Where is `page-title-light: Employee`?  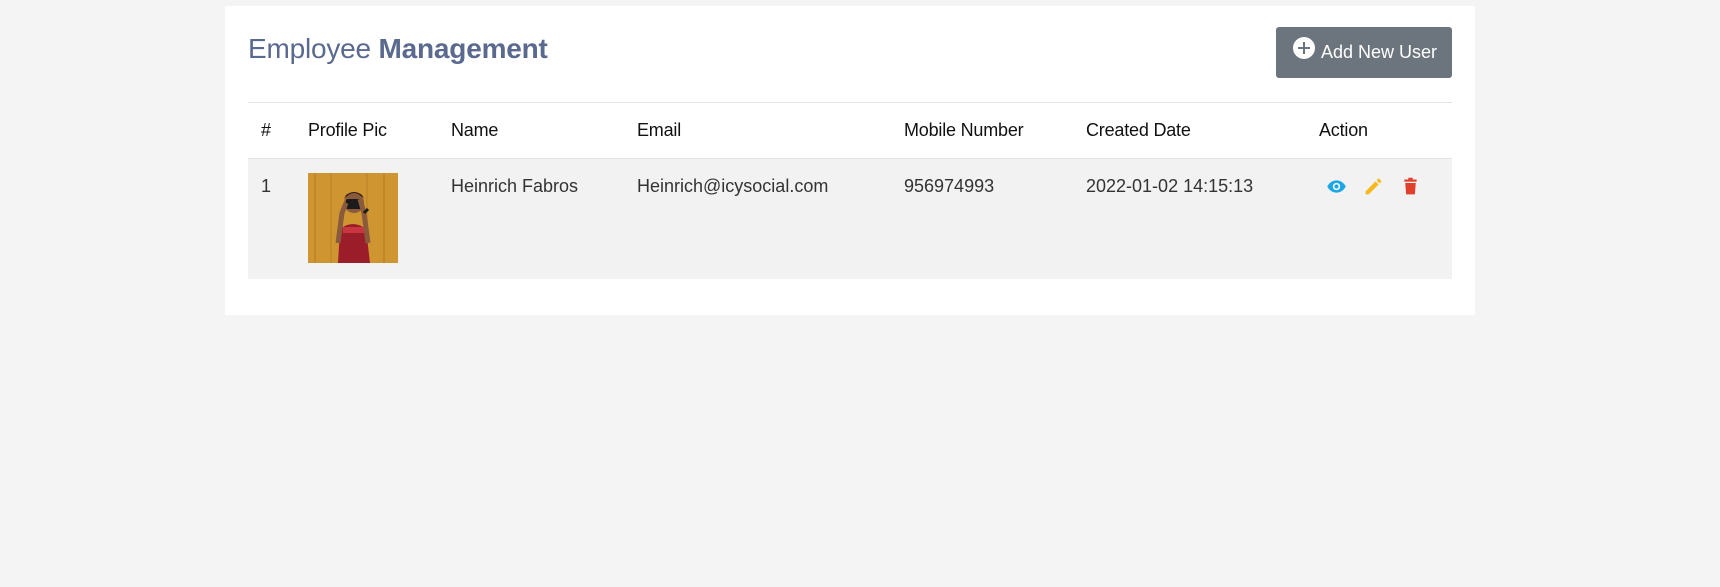 page-title-light: Employee is located at coordinates (309, 48).